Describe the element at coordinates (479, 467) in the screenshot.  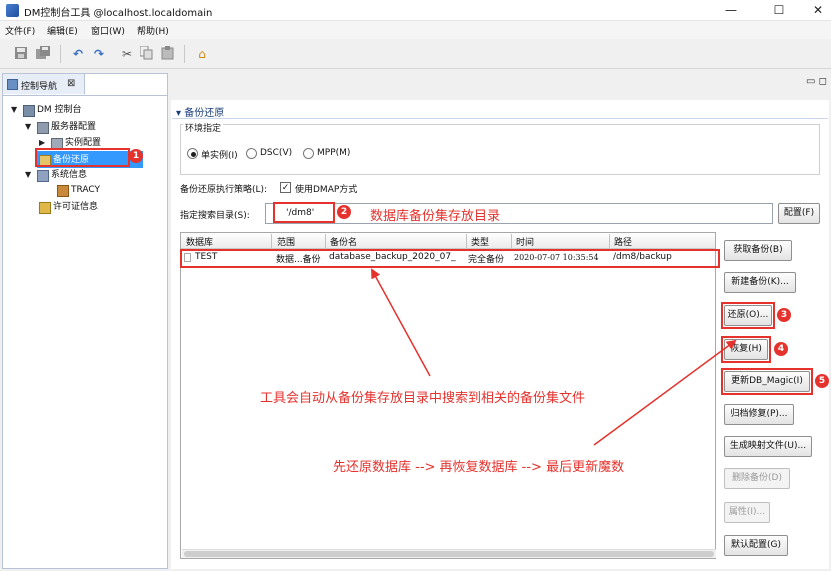
I see `annotation-order-note: 先还原数据库 --> 再恢复数据库 --> 最后更新魔数` at that location.